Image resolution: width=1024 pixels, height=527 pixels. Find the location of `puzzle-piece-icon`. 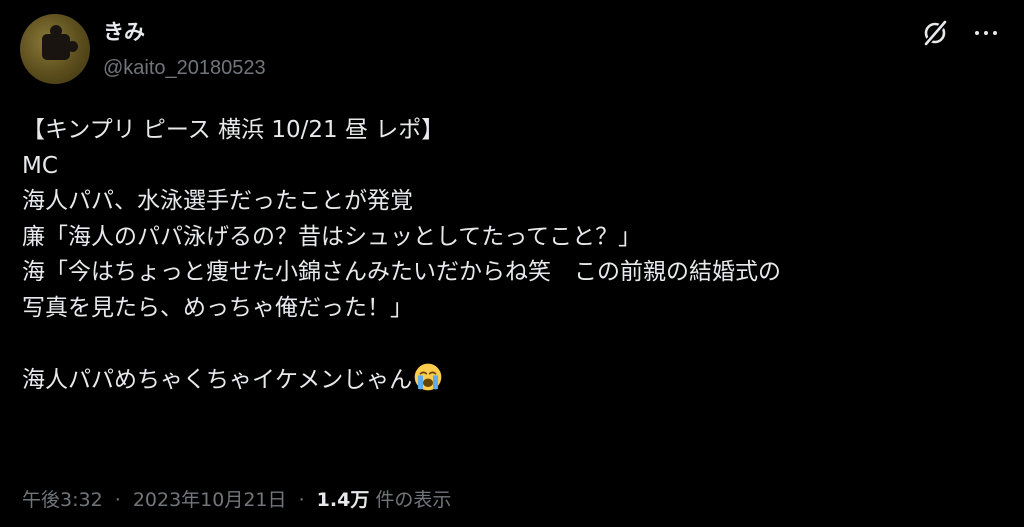

puzzle-piece-icon is located at coordinates (60, 42).